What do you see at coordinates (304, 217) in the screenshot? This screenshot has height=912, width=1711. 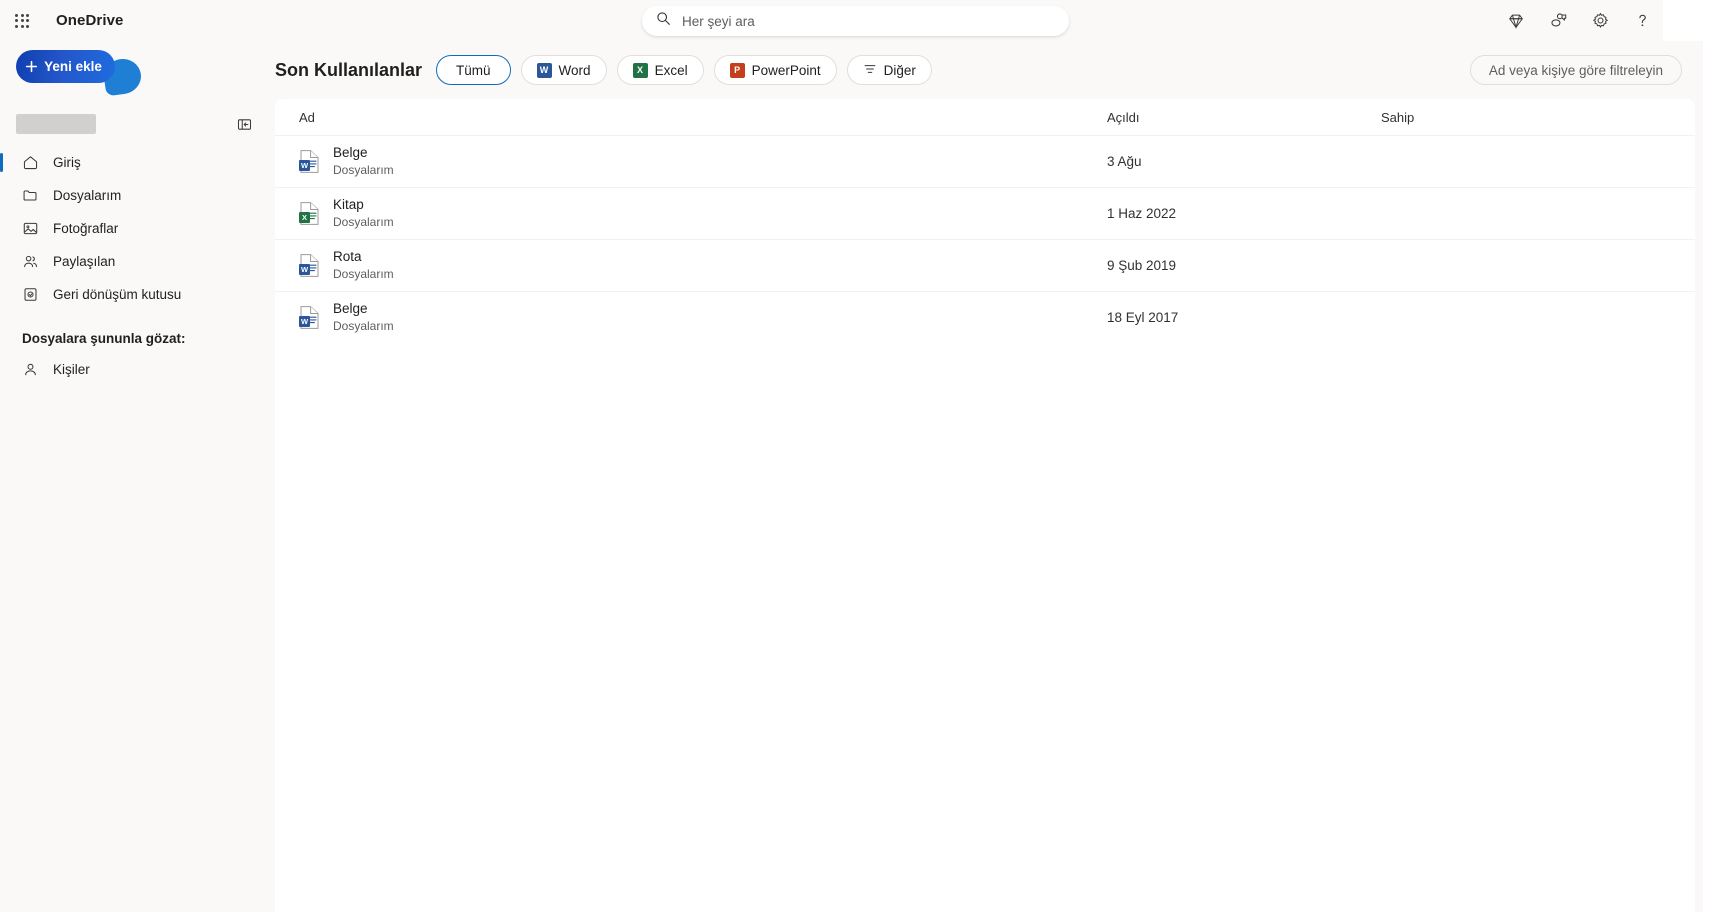 I see `excel-badge: X` at bounding box center [304, 217].